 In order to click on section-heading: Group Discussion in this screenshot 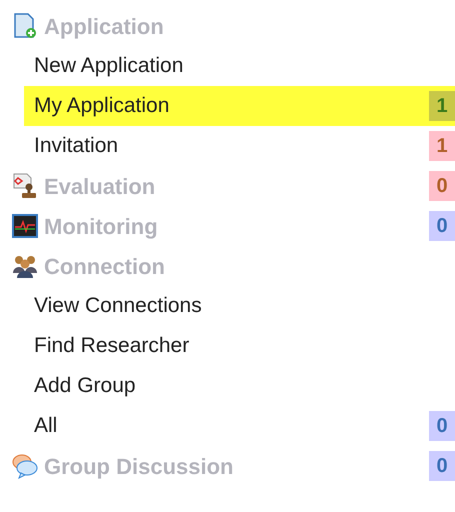, I will do `click(139, 466)`.